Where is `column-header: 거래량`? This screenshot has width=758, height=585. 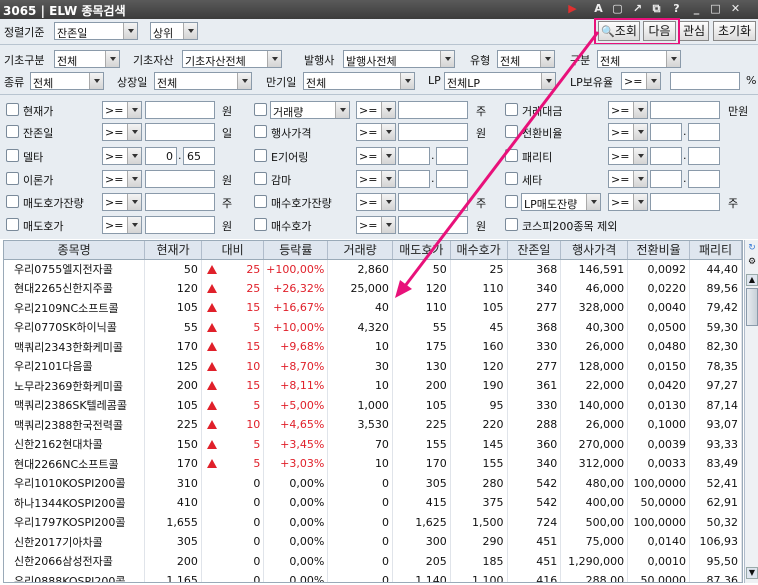
column-header: 거래량 is located at coordinates (360, 250).